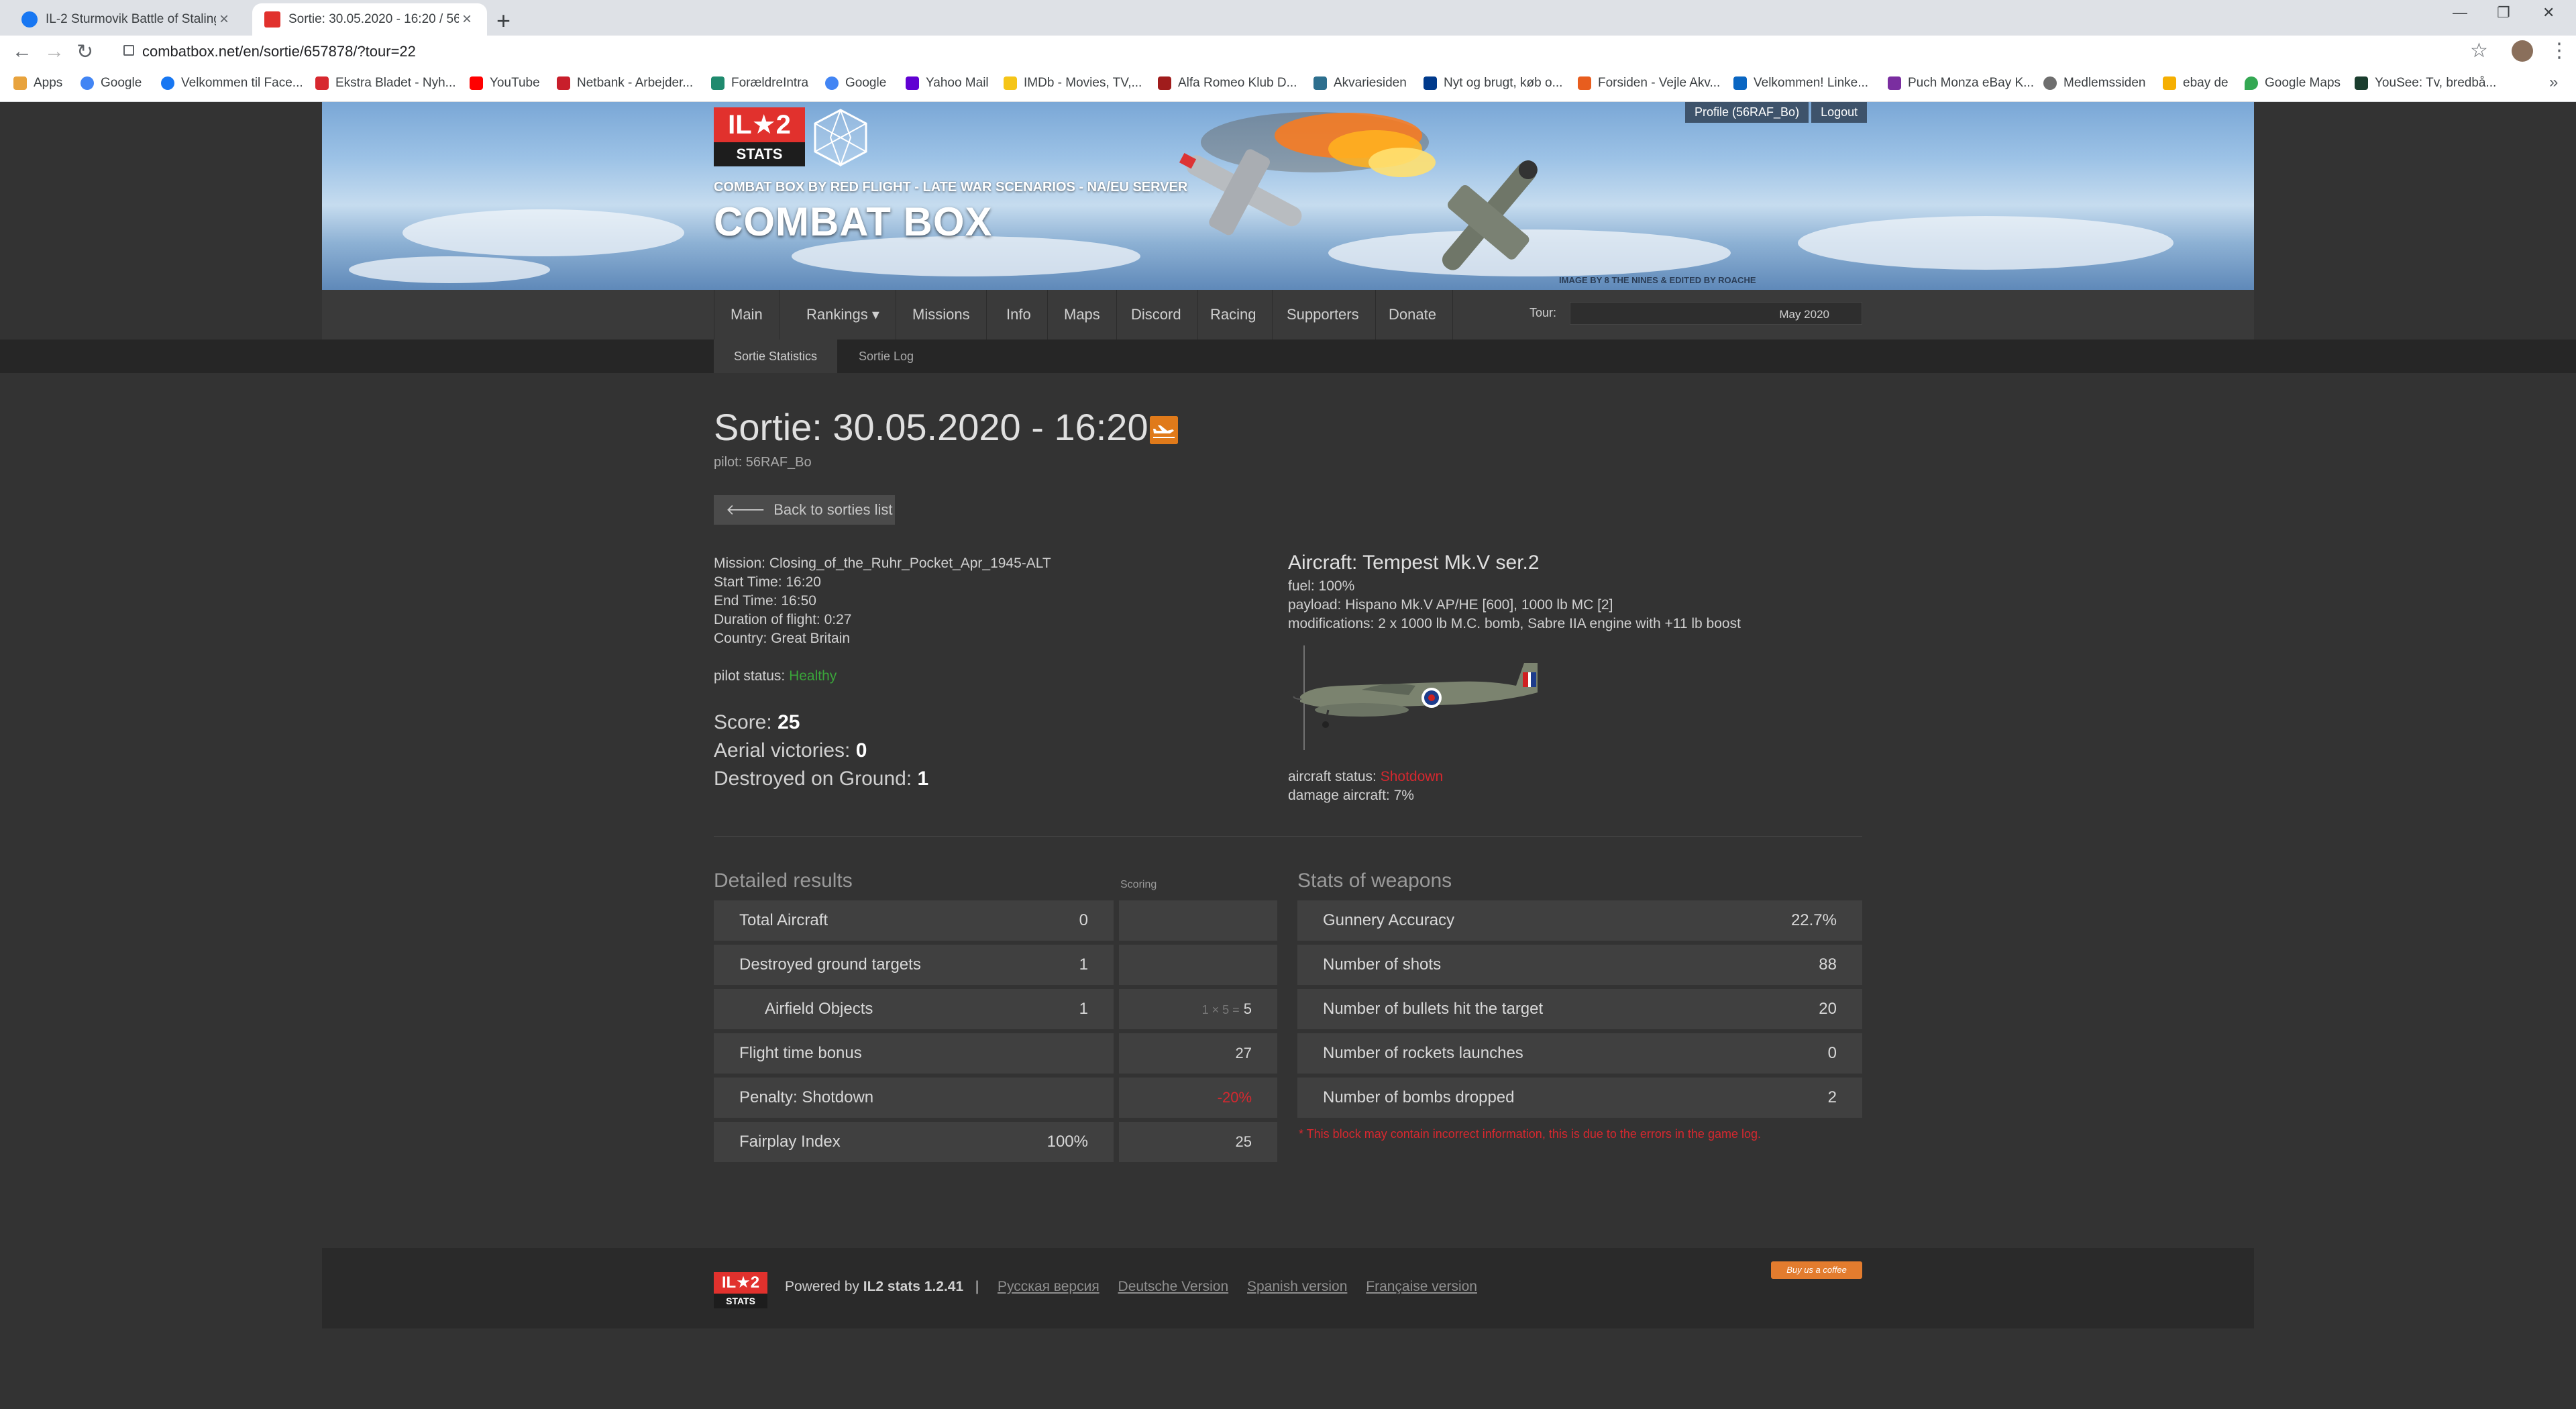 The image size is (2576, 1409). Describe the element at coordinates (947, 83) in the screenshot. I see `bookmark-item: Yahoo Mail` at that location.